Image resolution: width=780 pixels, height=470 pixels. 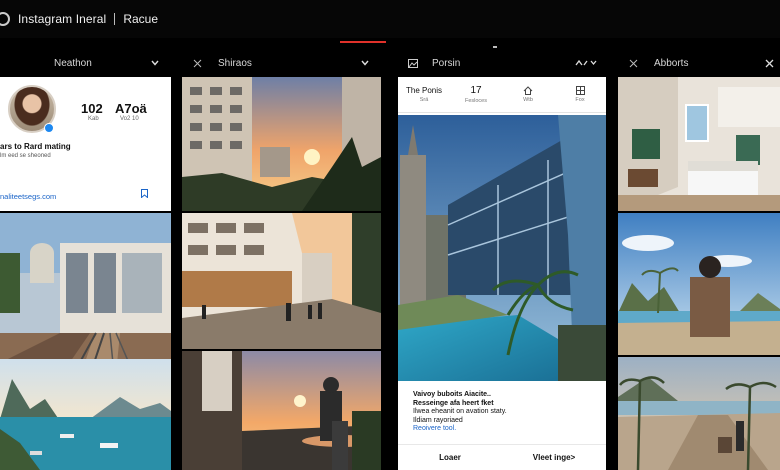 I want to click on active-progress-indicator, so click(x=363, y=42).